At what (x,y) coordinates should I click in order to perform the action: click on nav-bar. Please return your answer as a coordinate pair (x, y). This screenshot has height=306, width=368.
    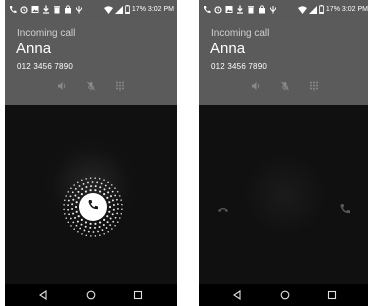
    Looking at the image, I should click on (91, 295).